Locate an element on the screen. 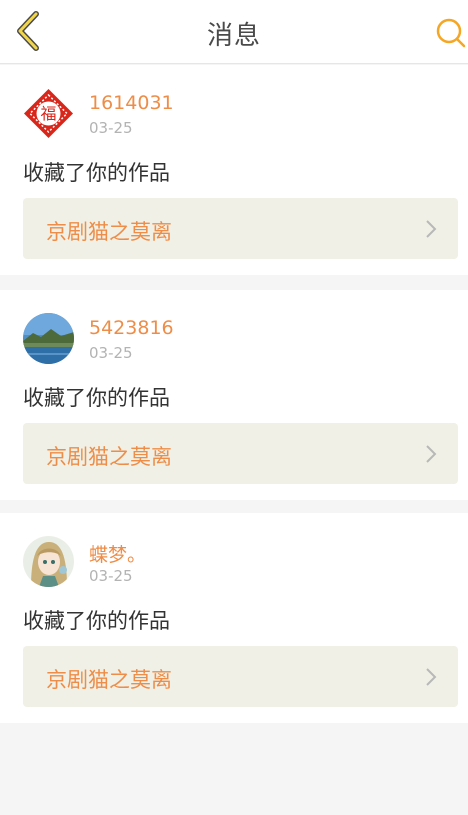 The height and width of the screenshot is (815, 468). search-button is located at coordinates (450, 32).